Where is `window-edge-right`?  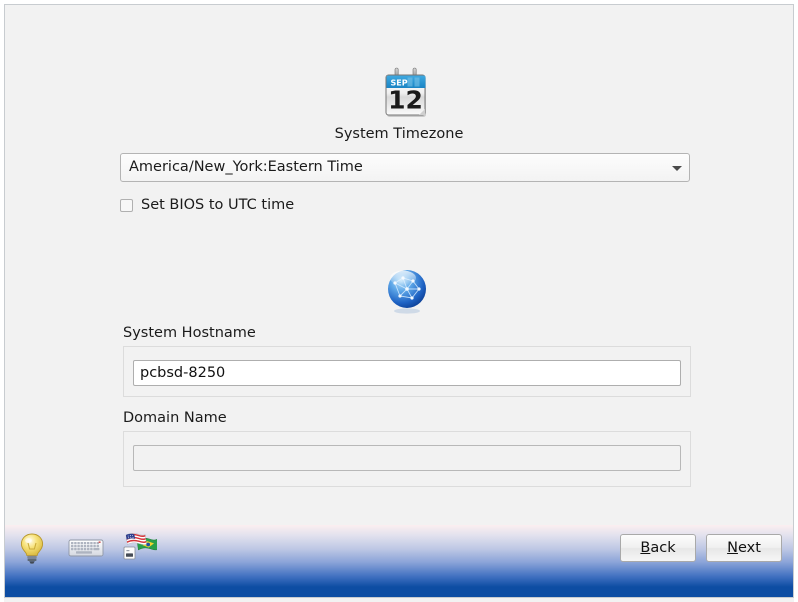
window-edge-right is located at coordinates (796, 301).